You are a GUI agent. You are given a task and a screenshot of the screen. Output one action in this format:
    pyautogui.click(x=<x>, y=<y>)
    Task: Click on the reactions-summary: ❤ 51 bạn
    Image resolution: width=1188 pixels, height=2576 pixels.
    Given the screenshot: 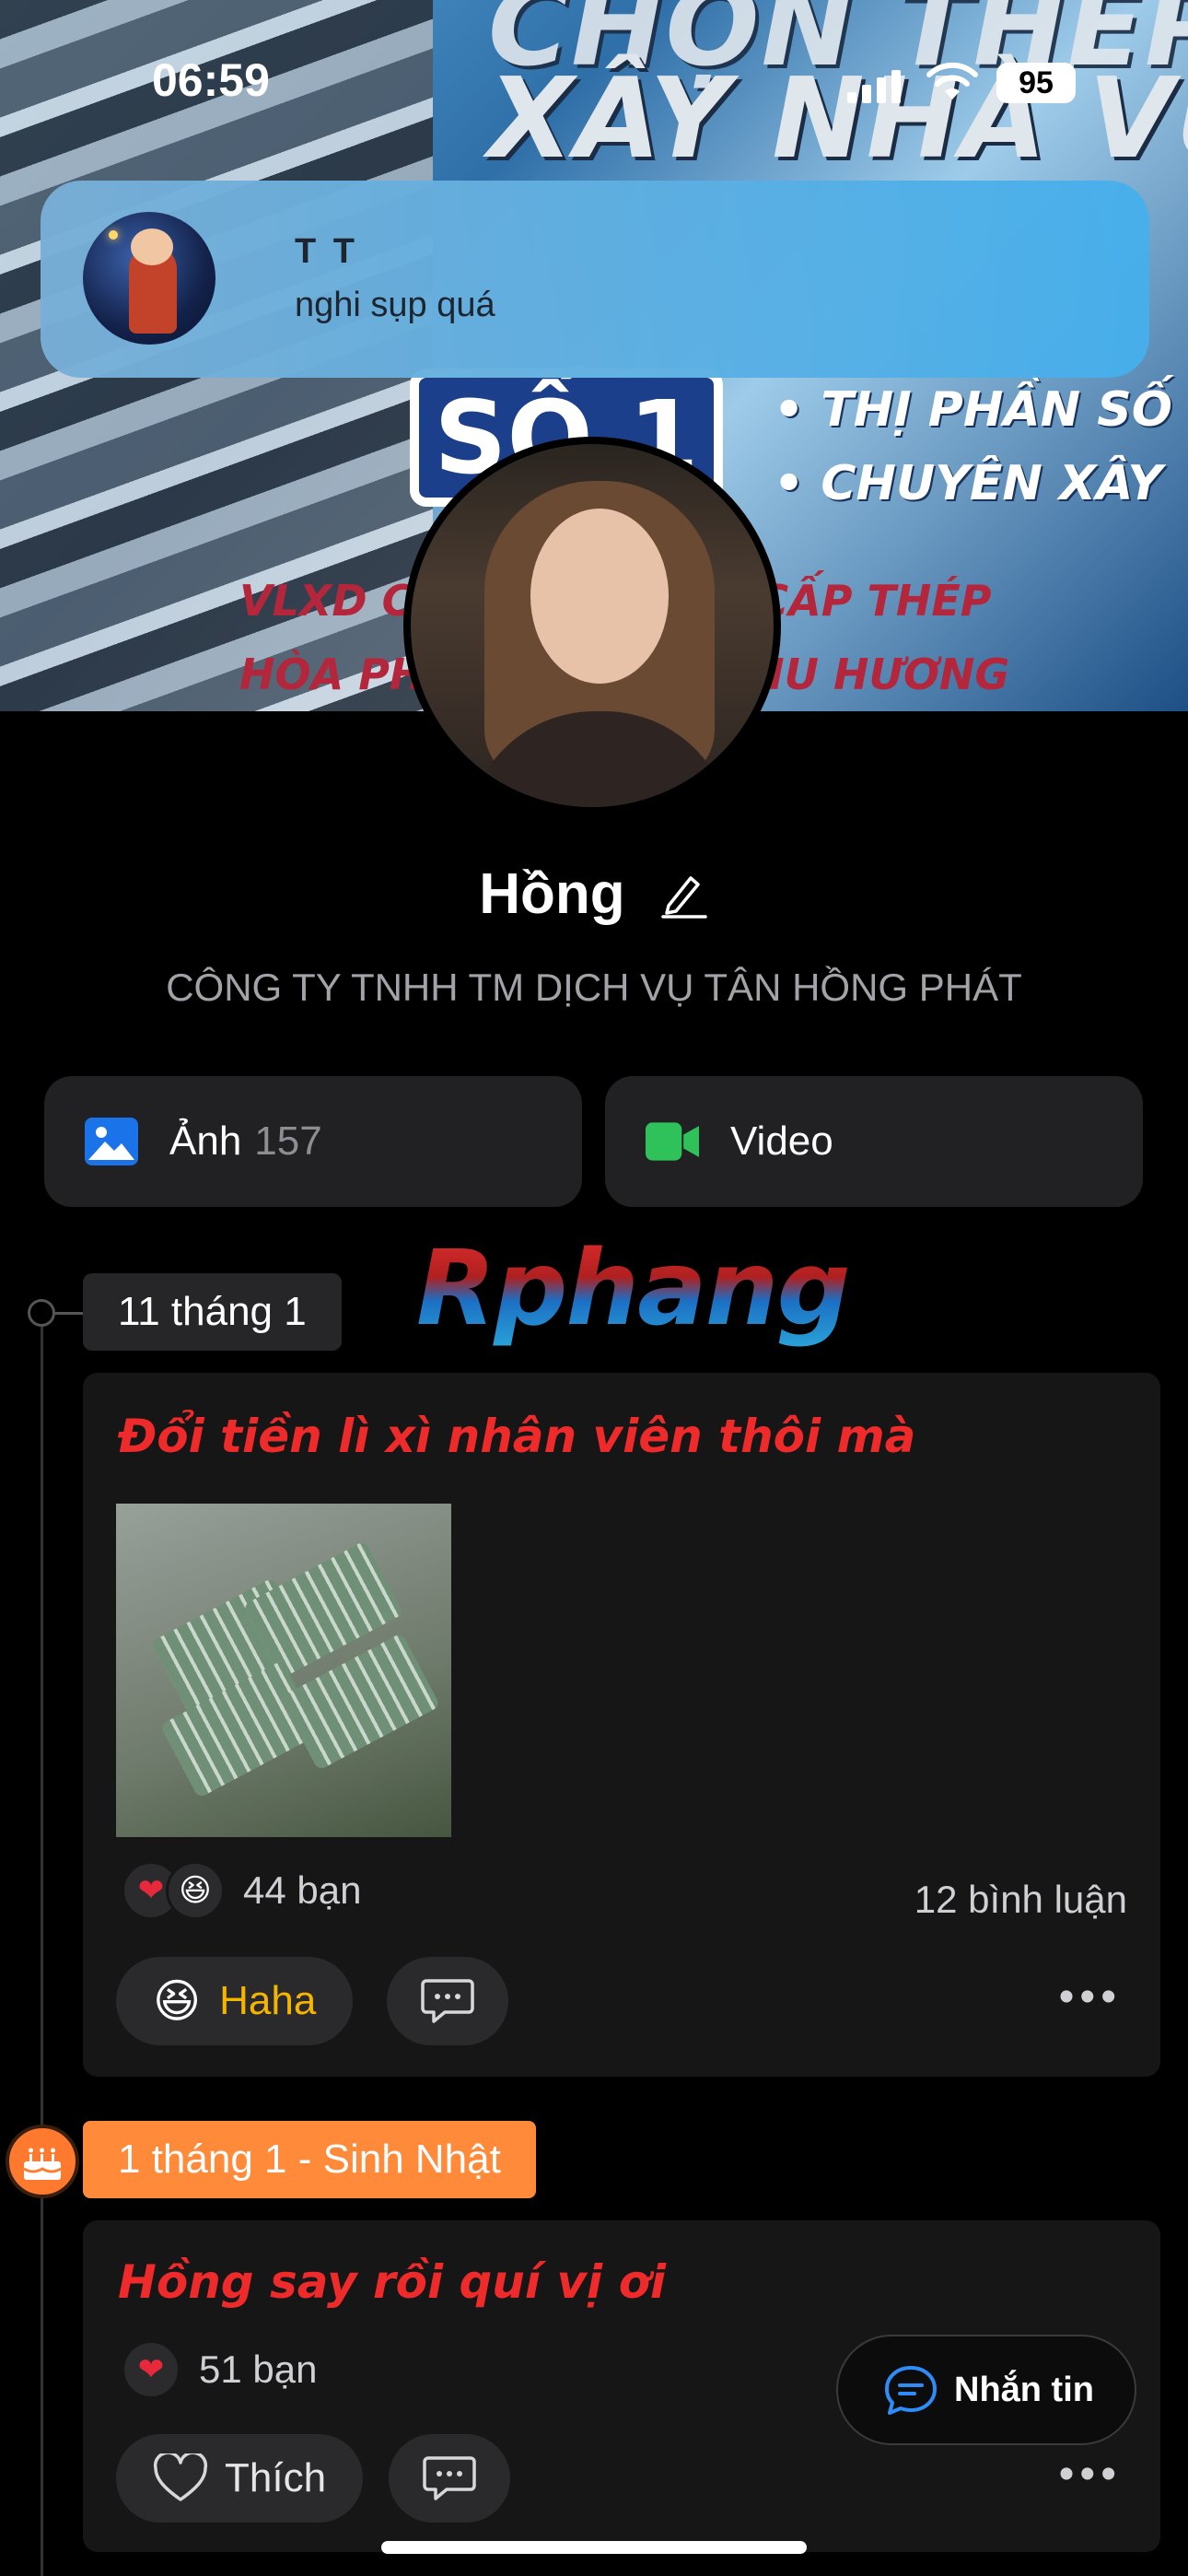 What is the action you would take?
    pyautogui.click(x=219, y=2369)
    